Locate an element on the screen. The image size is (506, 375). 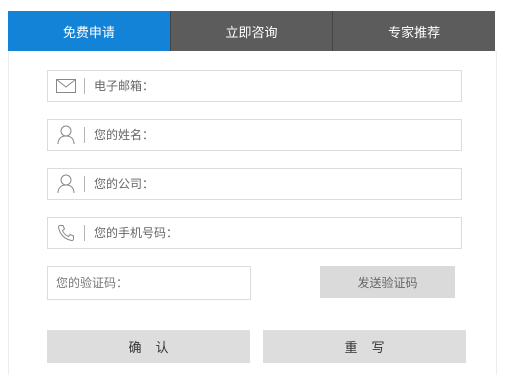
verification-code-wrapper is located at coordinates (149, 283).